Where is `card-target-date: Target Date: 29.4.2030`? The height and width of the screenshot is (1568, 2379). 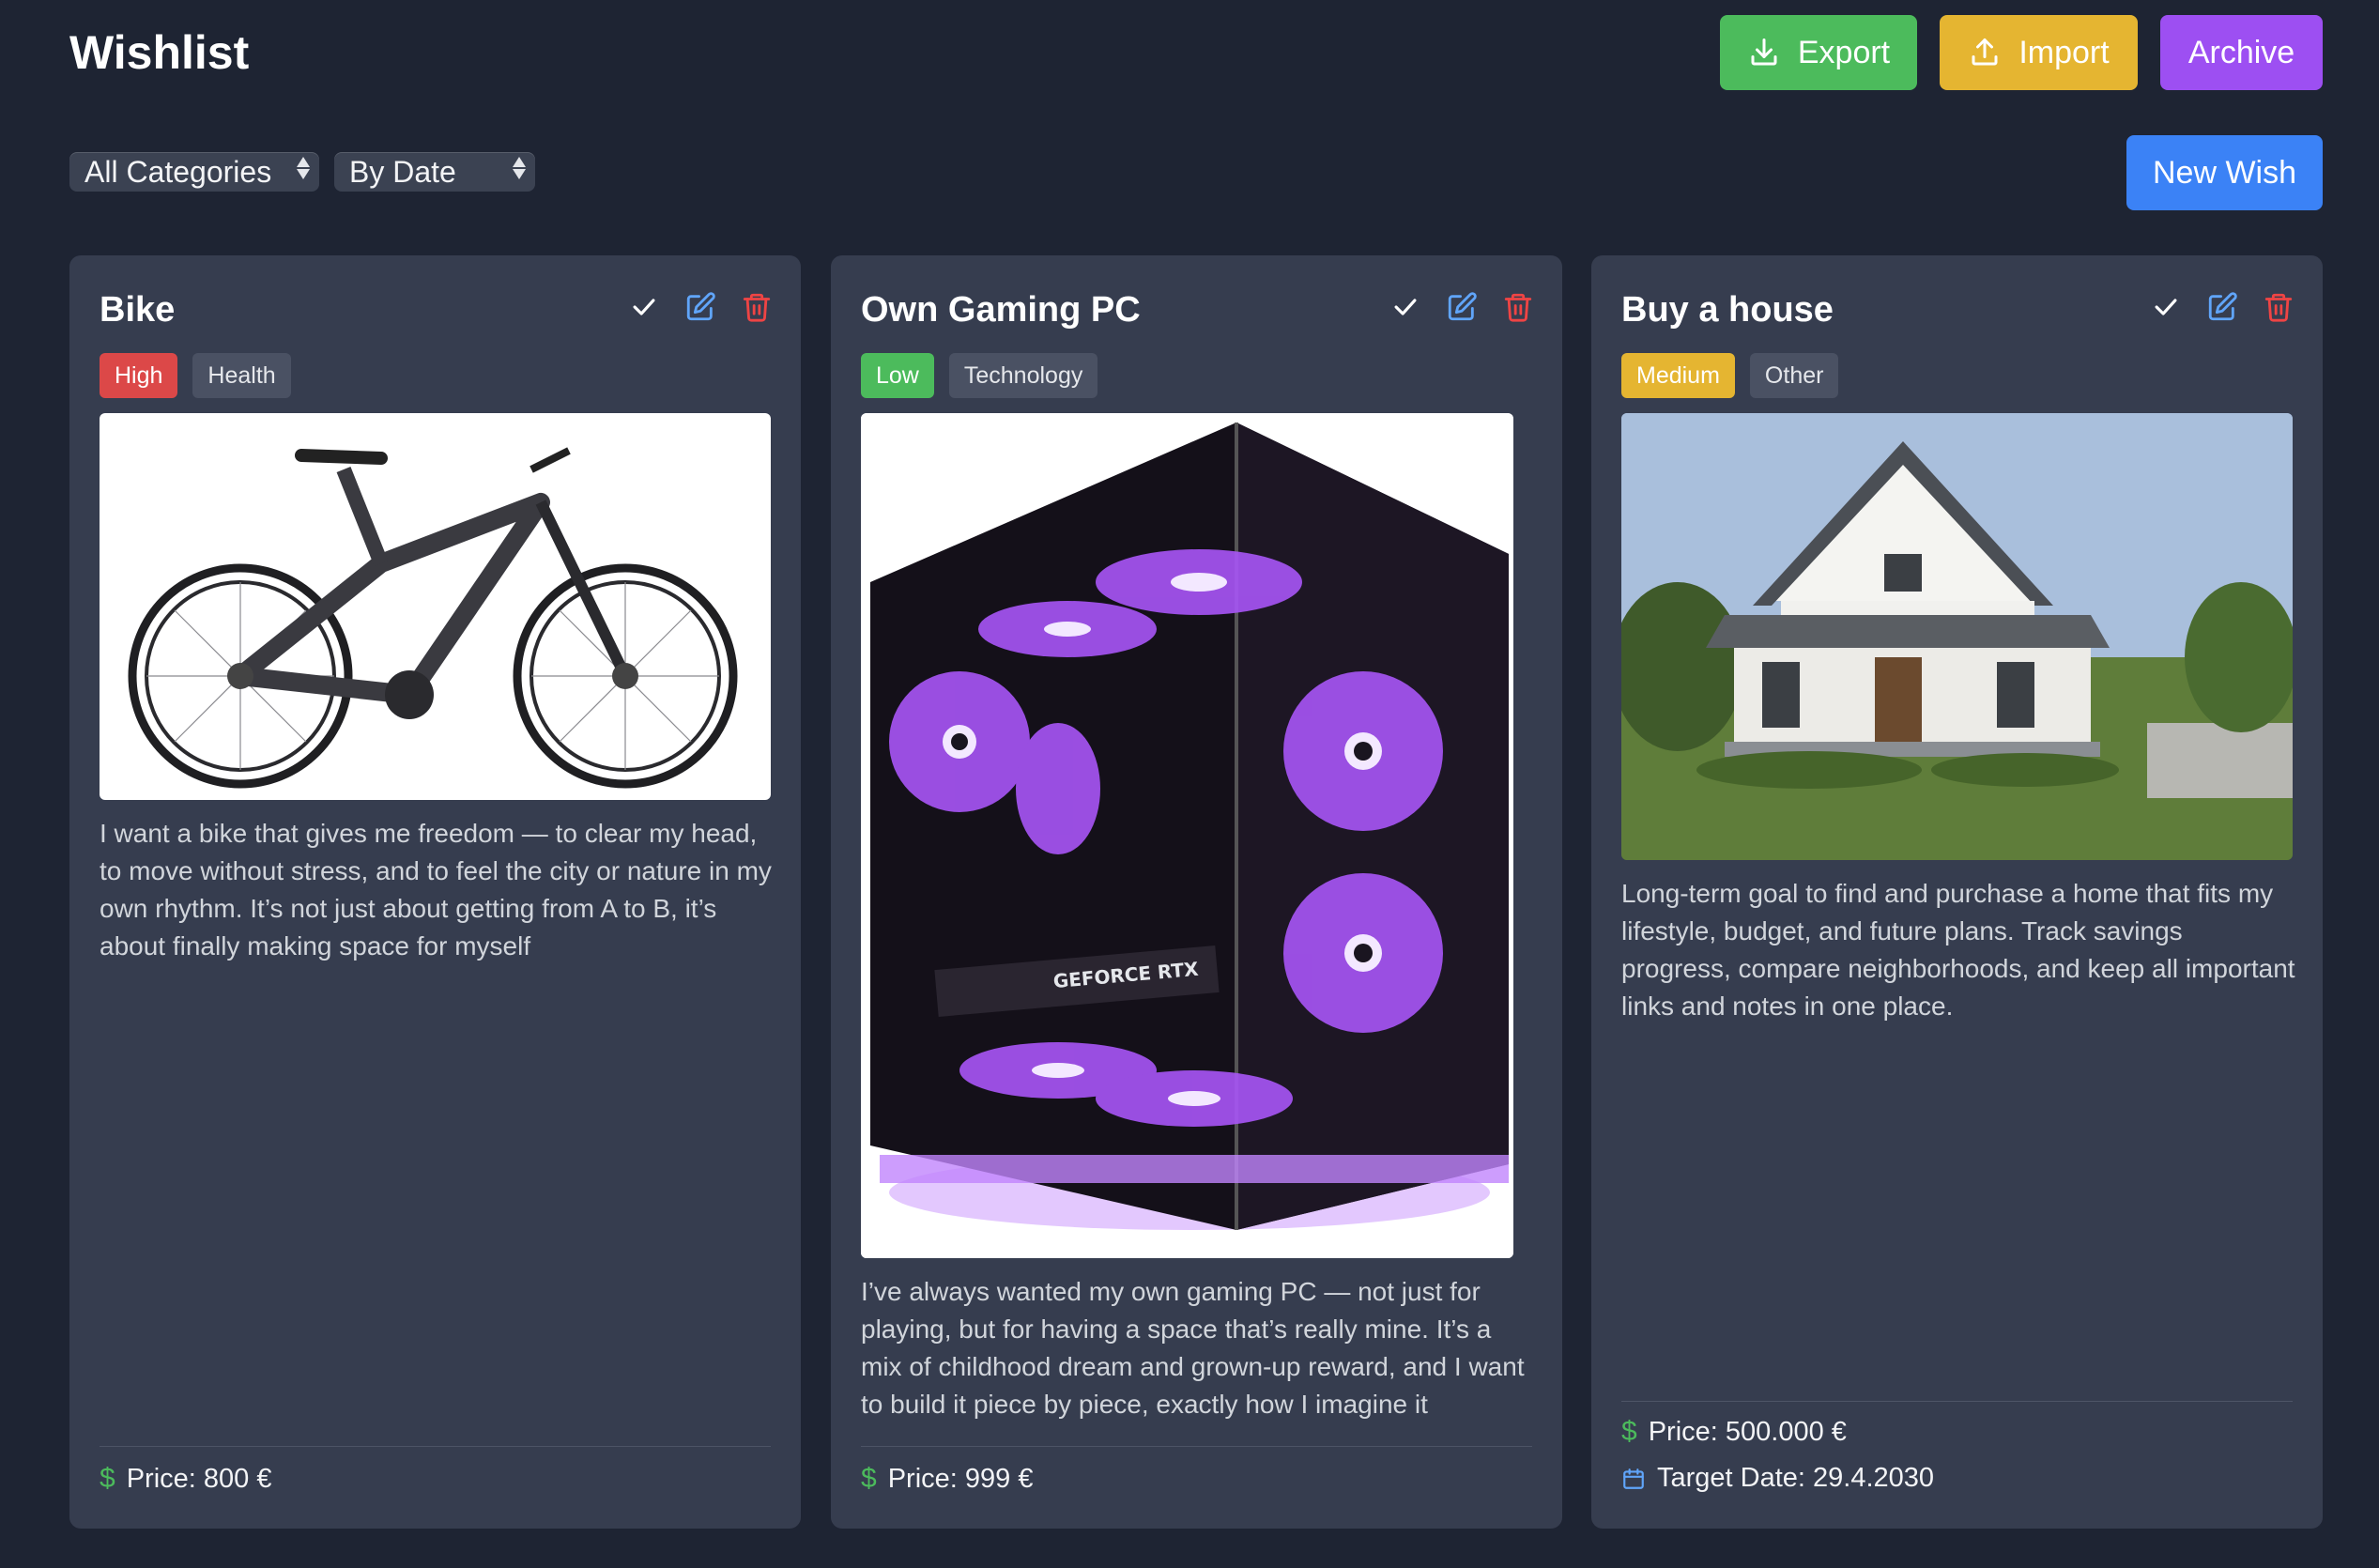 card-target-date: Target Date: 29.4.2030 is located at coordinates (1777, 1479).